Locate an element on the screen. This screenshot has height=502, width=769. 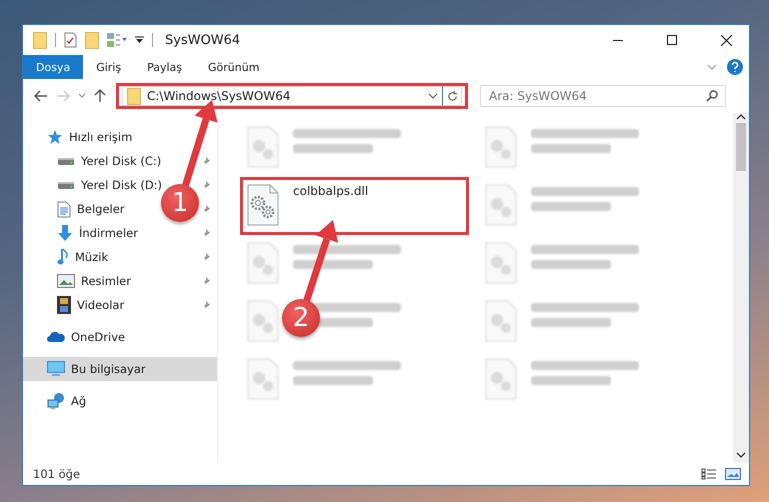
sidebar-item: OneDrive is located at coordinates (86, 337).